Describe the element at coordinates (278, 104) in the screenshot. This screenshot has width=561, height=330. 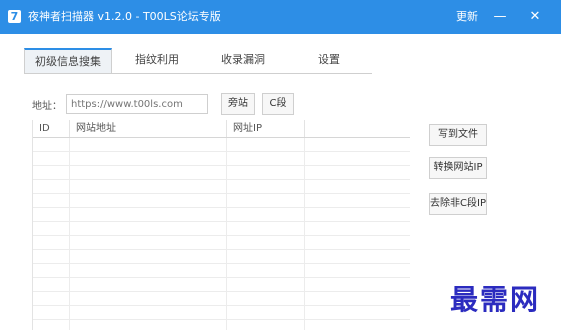
I see `c-segment-button: C段` at that location.